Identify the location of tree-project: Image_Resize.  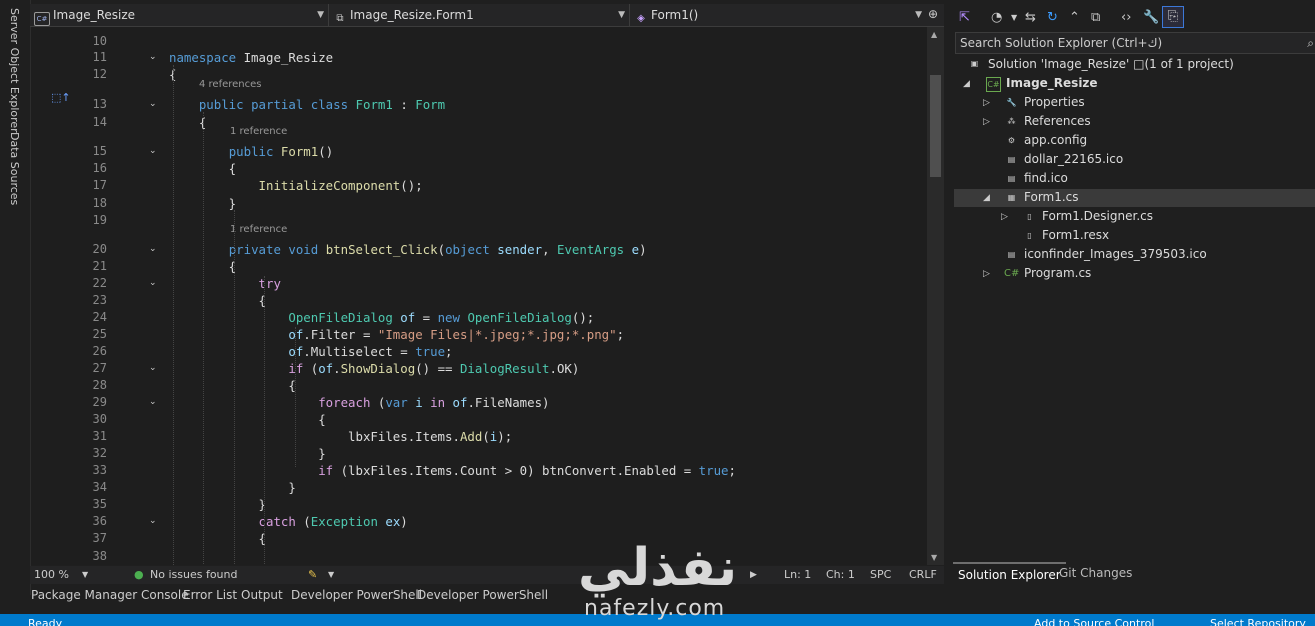
(1052, 83).